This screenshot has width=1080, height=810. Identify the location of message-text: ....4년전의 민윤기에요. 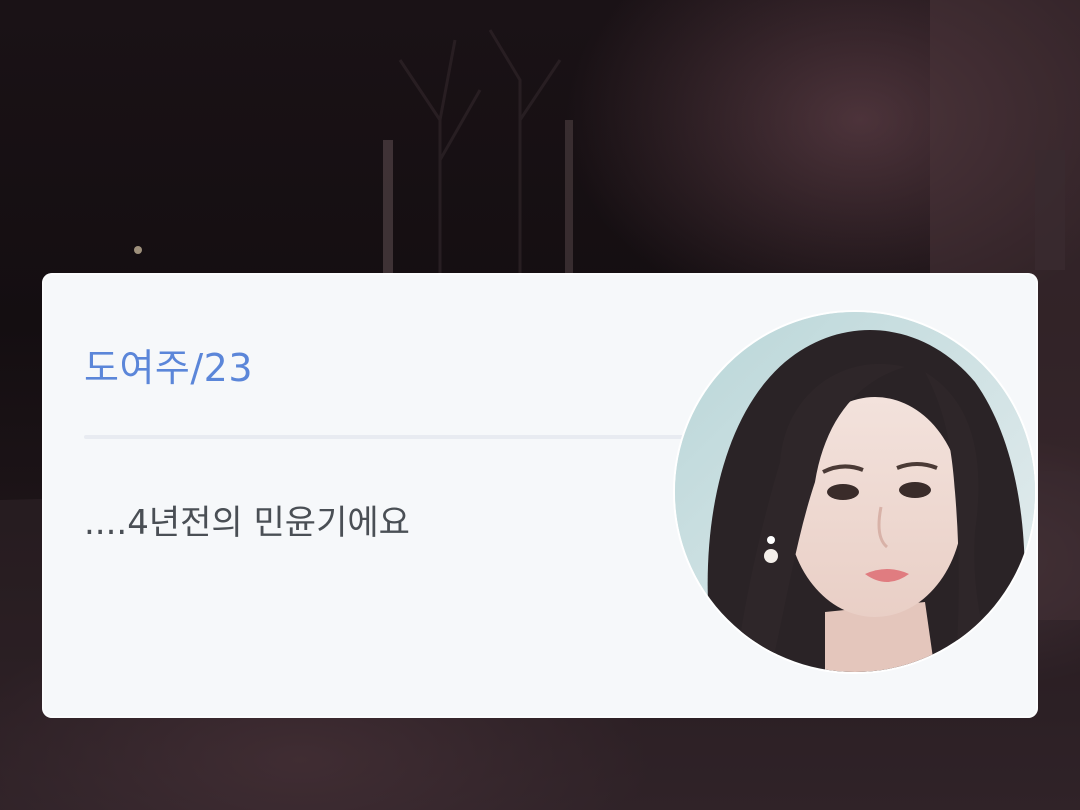
(247, 523).